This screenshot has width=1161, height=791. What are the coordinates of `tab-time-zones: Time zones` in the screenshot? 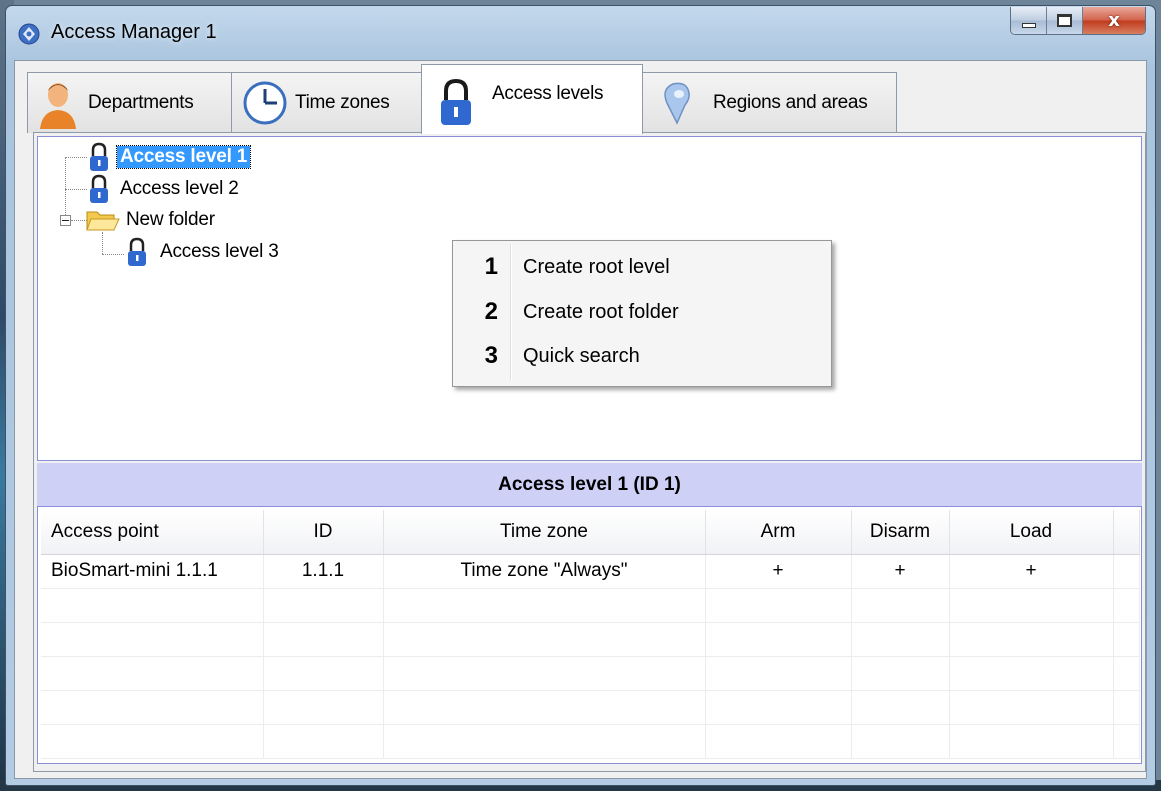 It's located at (326, 102).